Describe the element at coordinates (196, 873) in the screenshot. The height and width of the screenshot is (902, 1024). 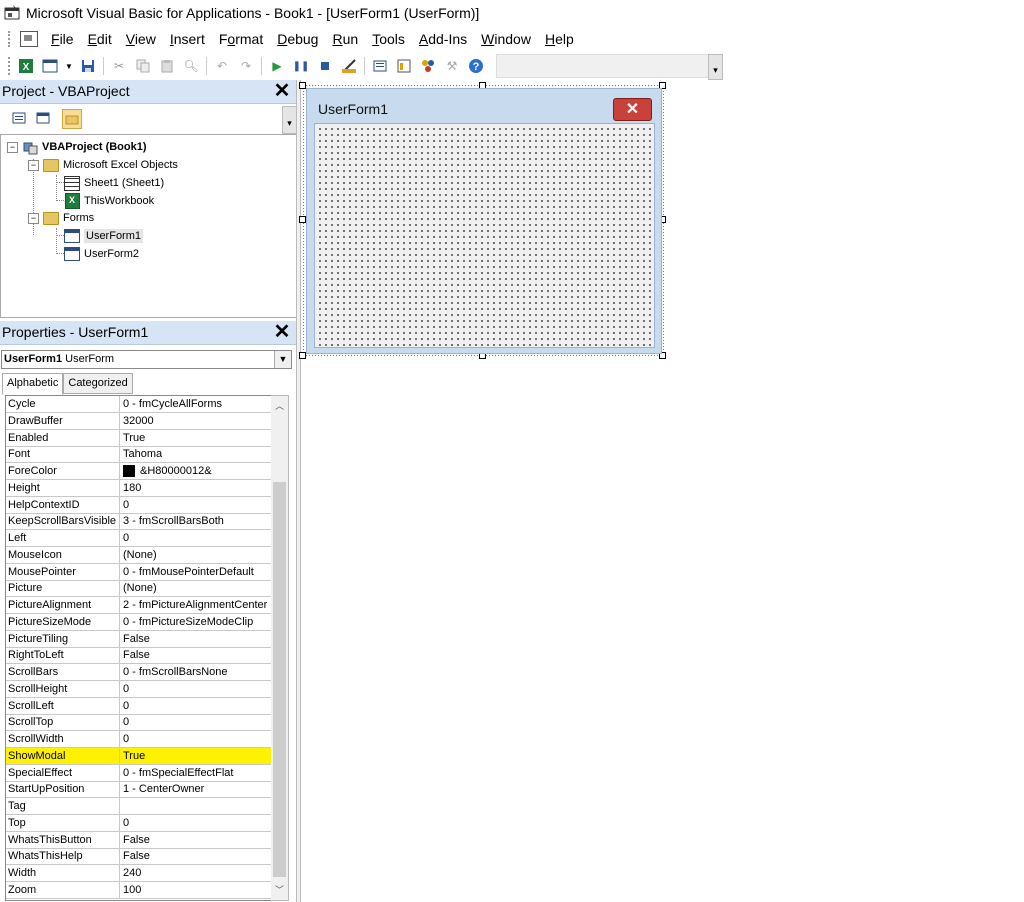
I see `property-value: 240` at that location.